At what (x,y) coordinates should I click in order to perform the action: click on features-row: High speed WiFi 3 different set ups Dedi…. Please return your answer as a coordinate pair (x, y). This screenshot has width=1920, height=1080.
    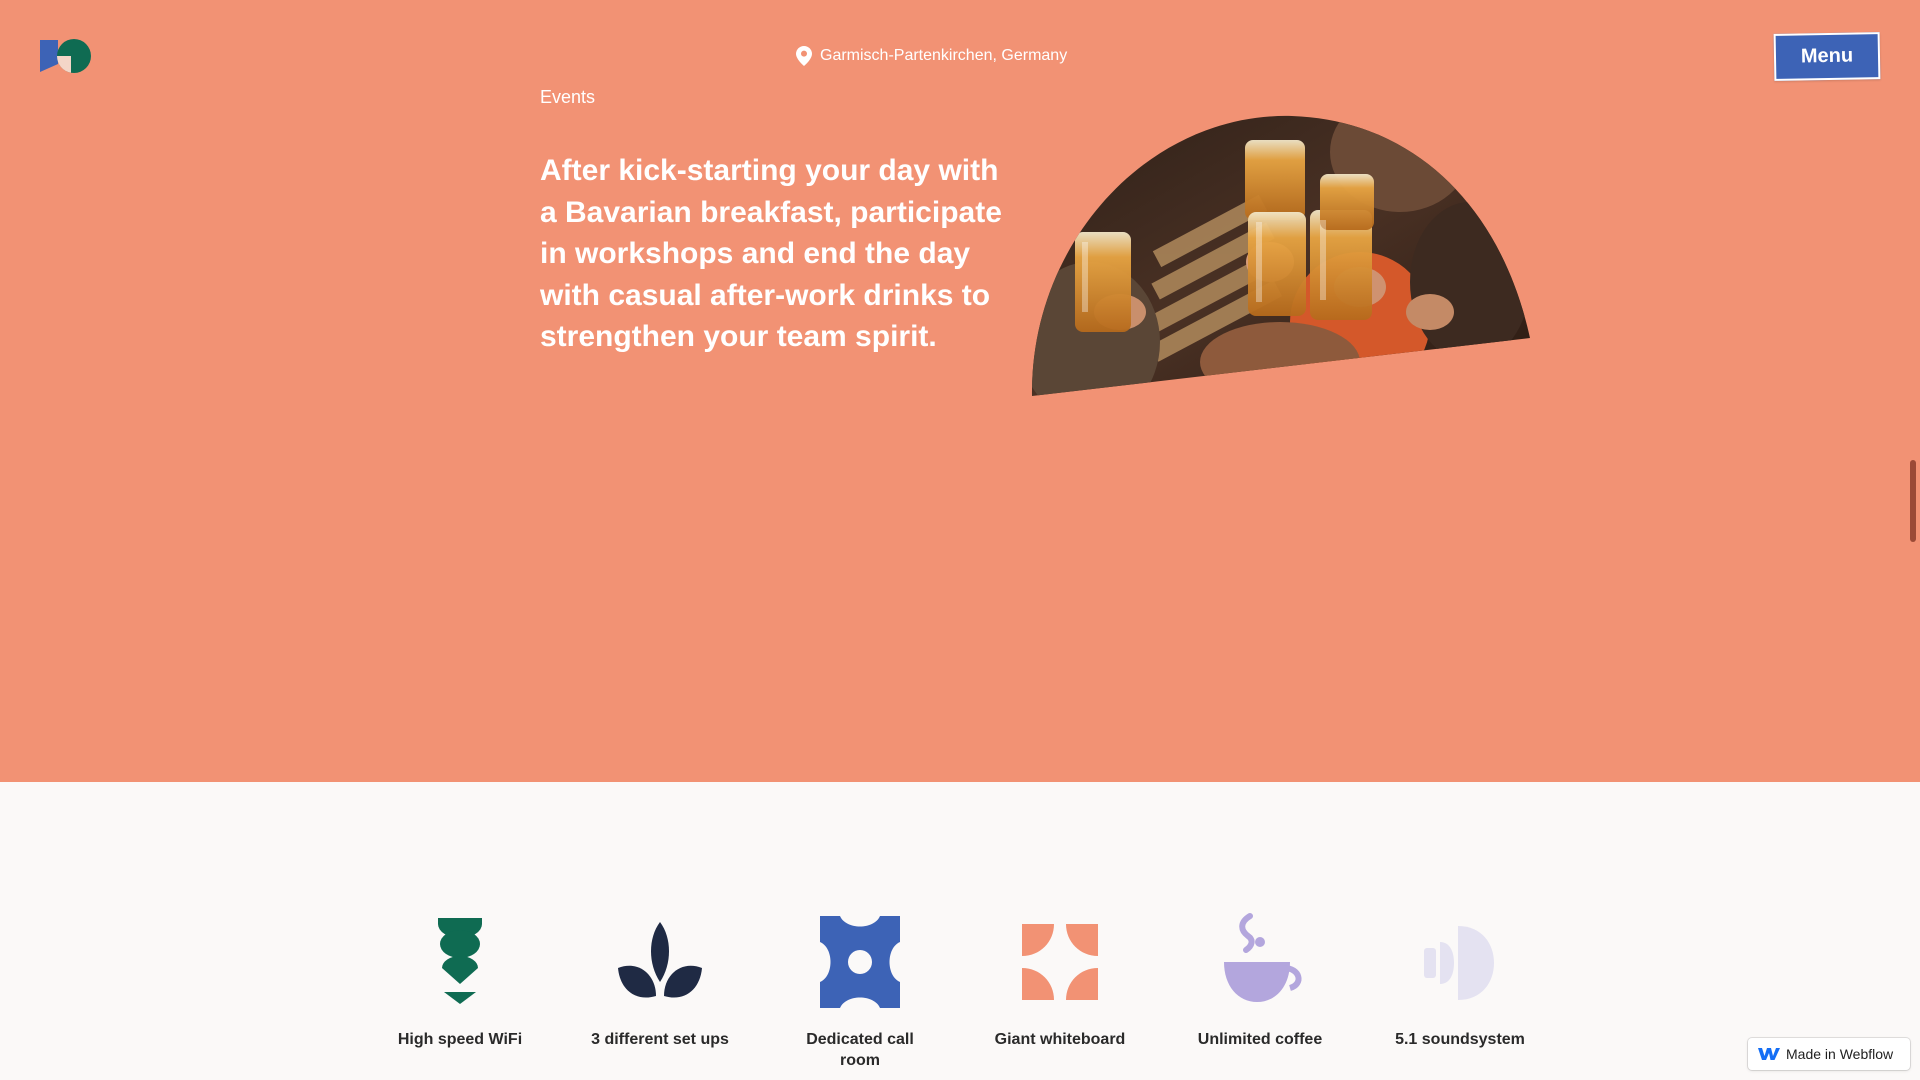
    Looking at the image, I should click on (1002, 992).